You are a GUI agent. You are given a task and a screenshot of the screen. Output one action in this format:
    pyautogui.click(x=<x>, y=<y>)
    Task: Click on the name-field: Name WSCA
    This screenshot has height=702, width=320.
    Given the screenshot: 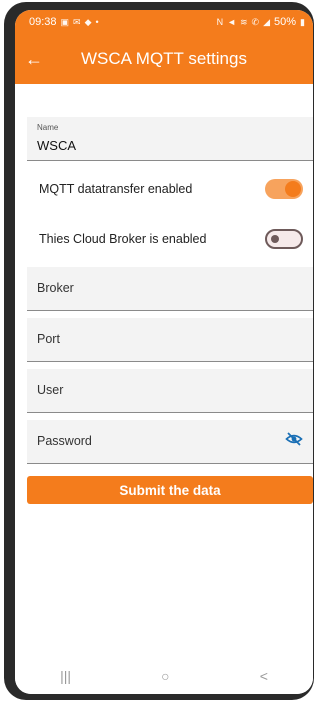 What is the action you would take?
    pyautogui.click(x=170, y=139)
    